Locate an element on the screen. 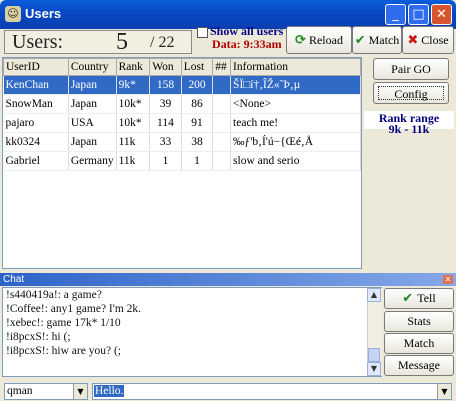  target-user-select: qman ▼ is located at coordinates (46, 391).